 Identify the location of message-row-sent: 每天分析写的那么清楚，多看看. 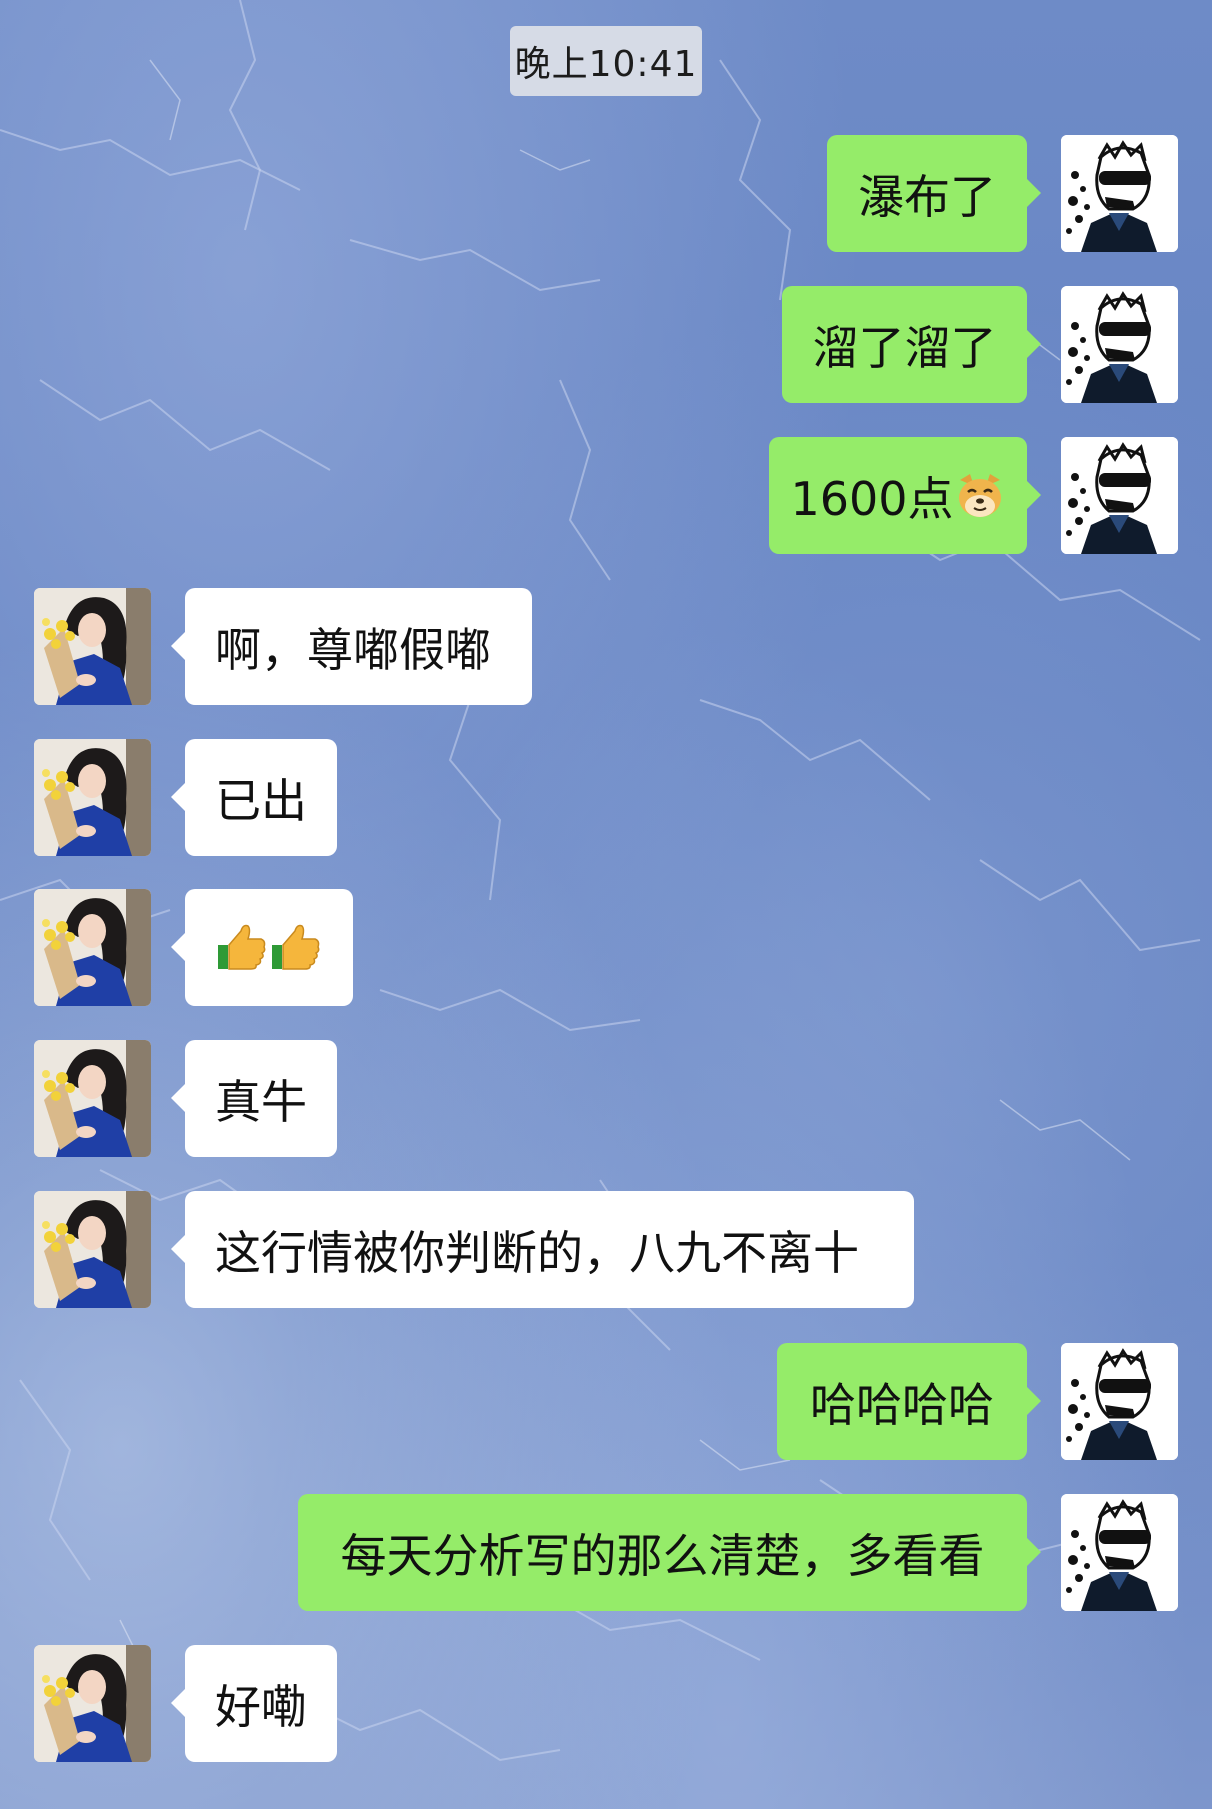
(606, 1552).